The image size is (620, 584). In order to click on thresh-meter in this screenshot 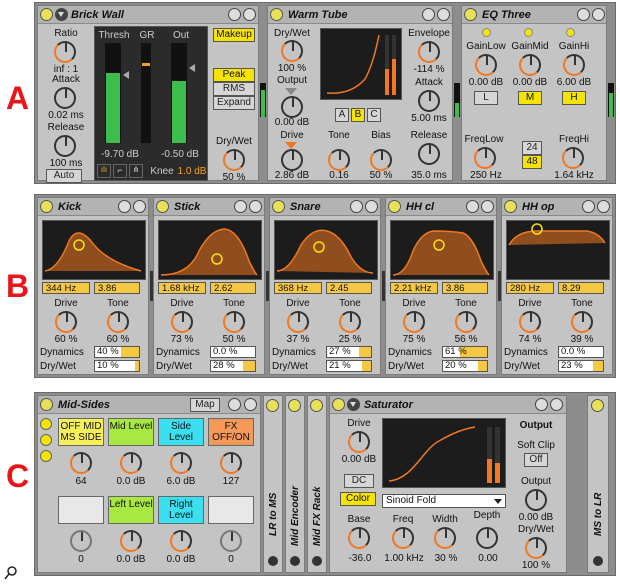, I will do `click(113, 93)`.